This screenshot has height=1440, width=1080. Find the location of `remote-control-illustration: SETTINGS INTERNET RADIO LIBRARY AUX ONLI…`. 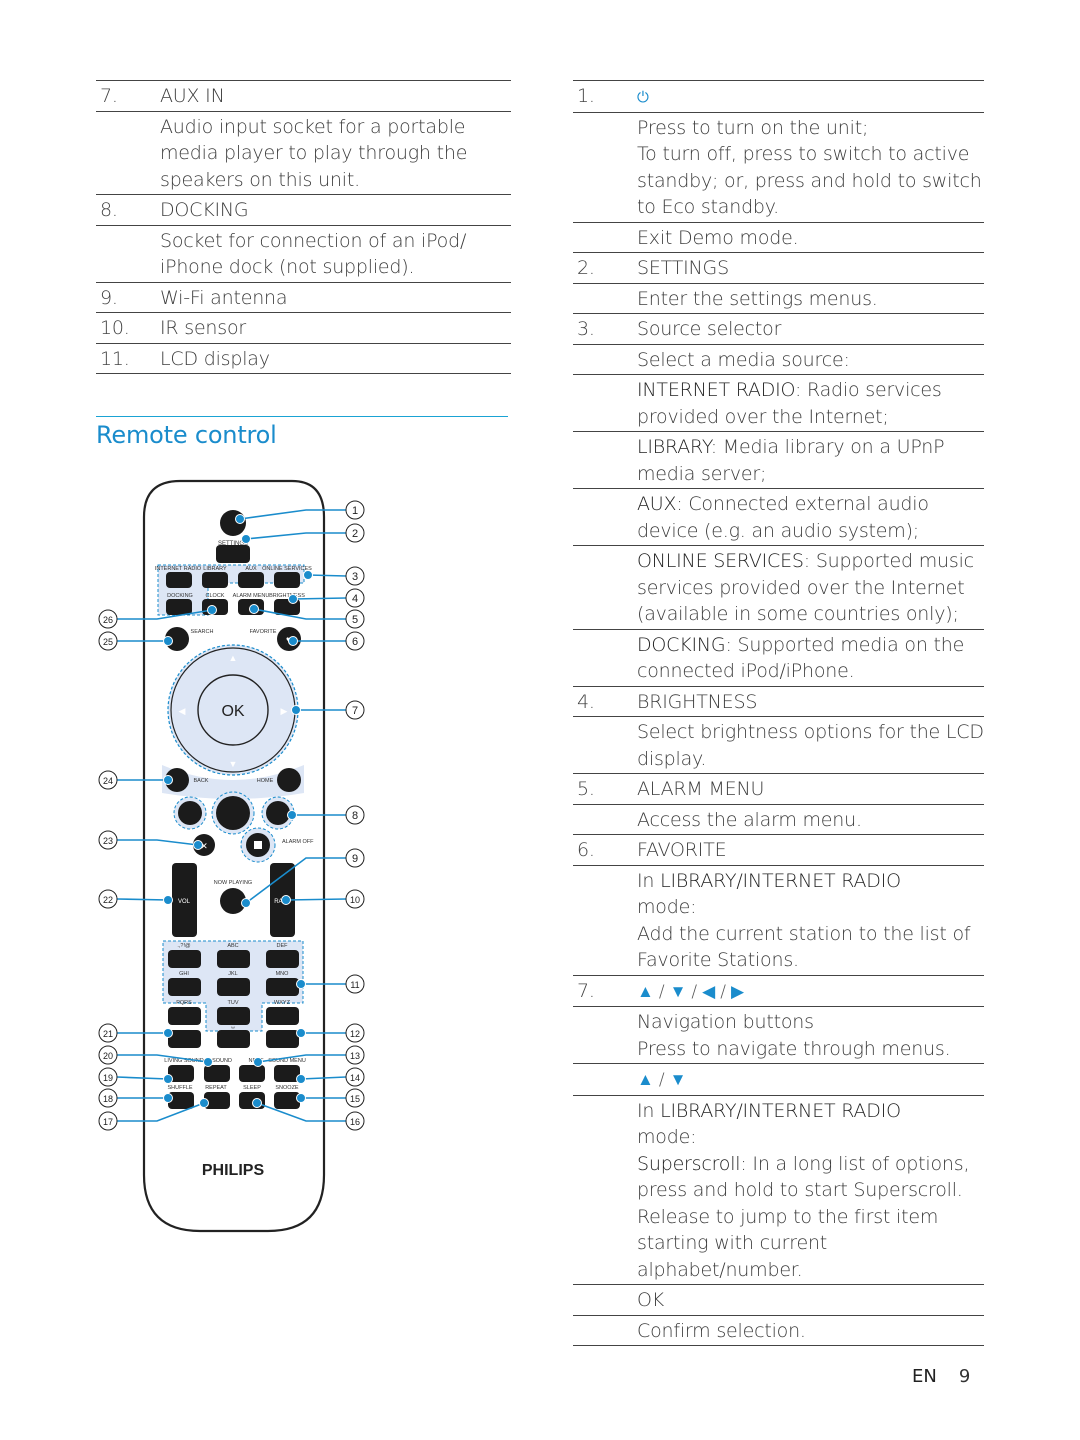

remote-control-illustration: SETTINGS INTERNET RADIO LIBRARY AUX ONLI… is located at coordinates (241, 857).